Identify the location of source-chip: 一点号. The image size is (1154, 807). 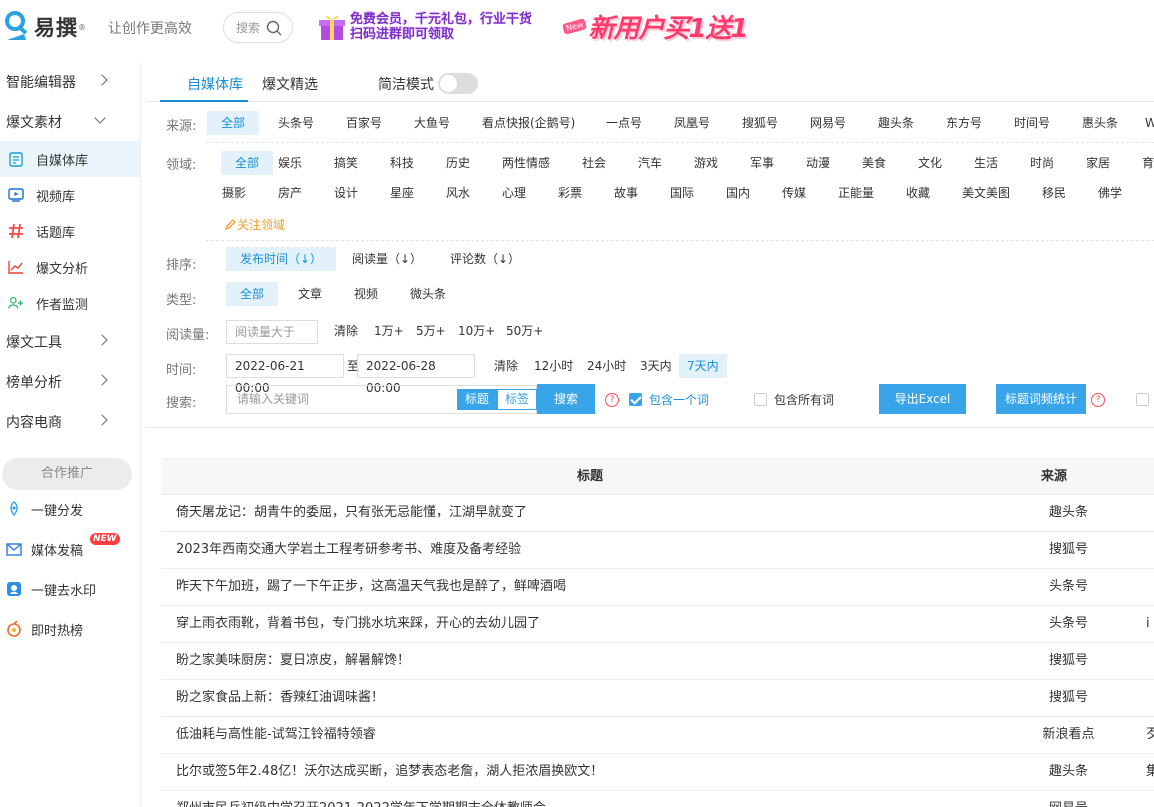
(624, 123).